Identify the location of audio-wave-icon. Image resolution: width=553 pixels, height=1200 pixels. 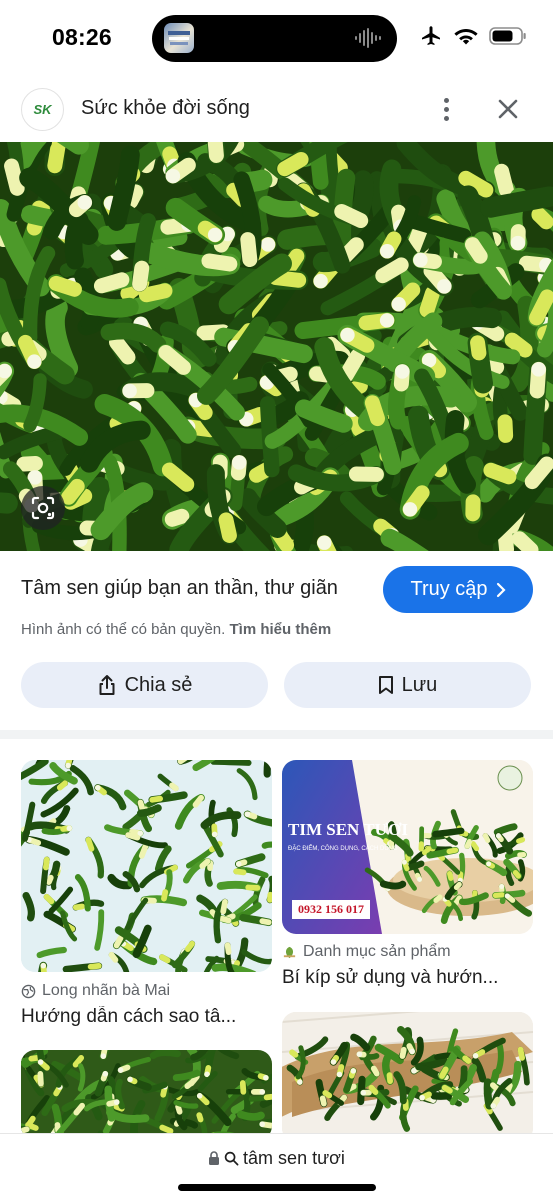
(368, 38).